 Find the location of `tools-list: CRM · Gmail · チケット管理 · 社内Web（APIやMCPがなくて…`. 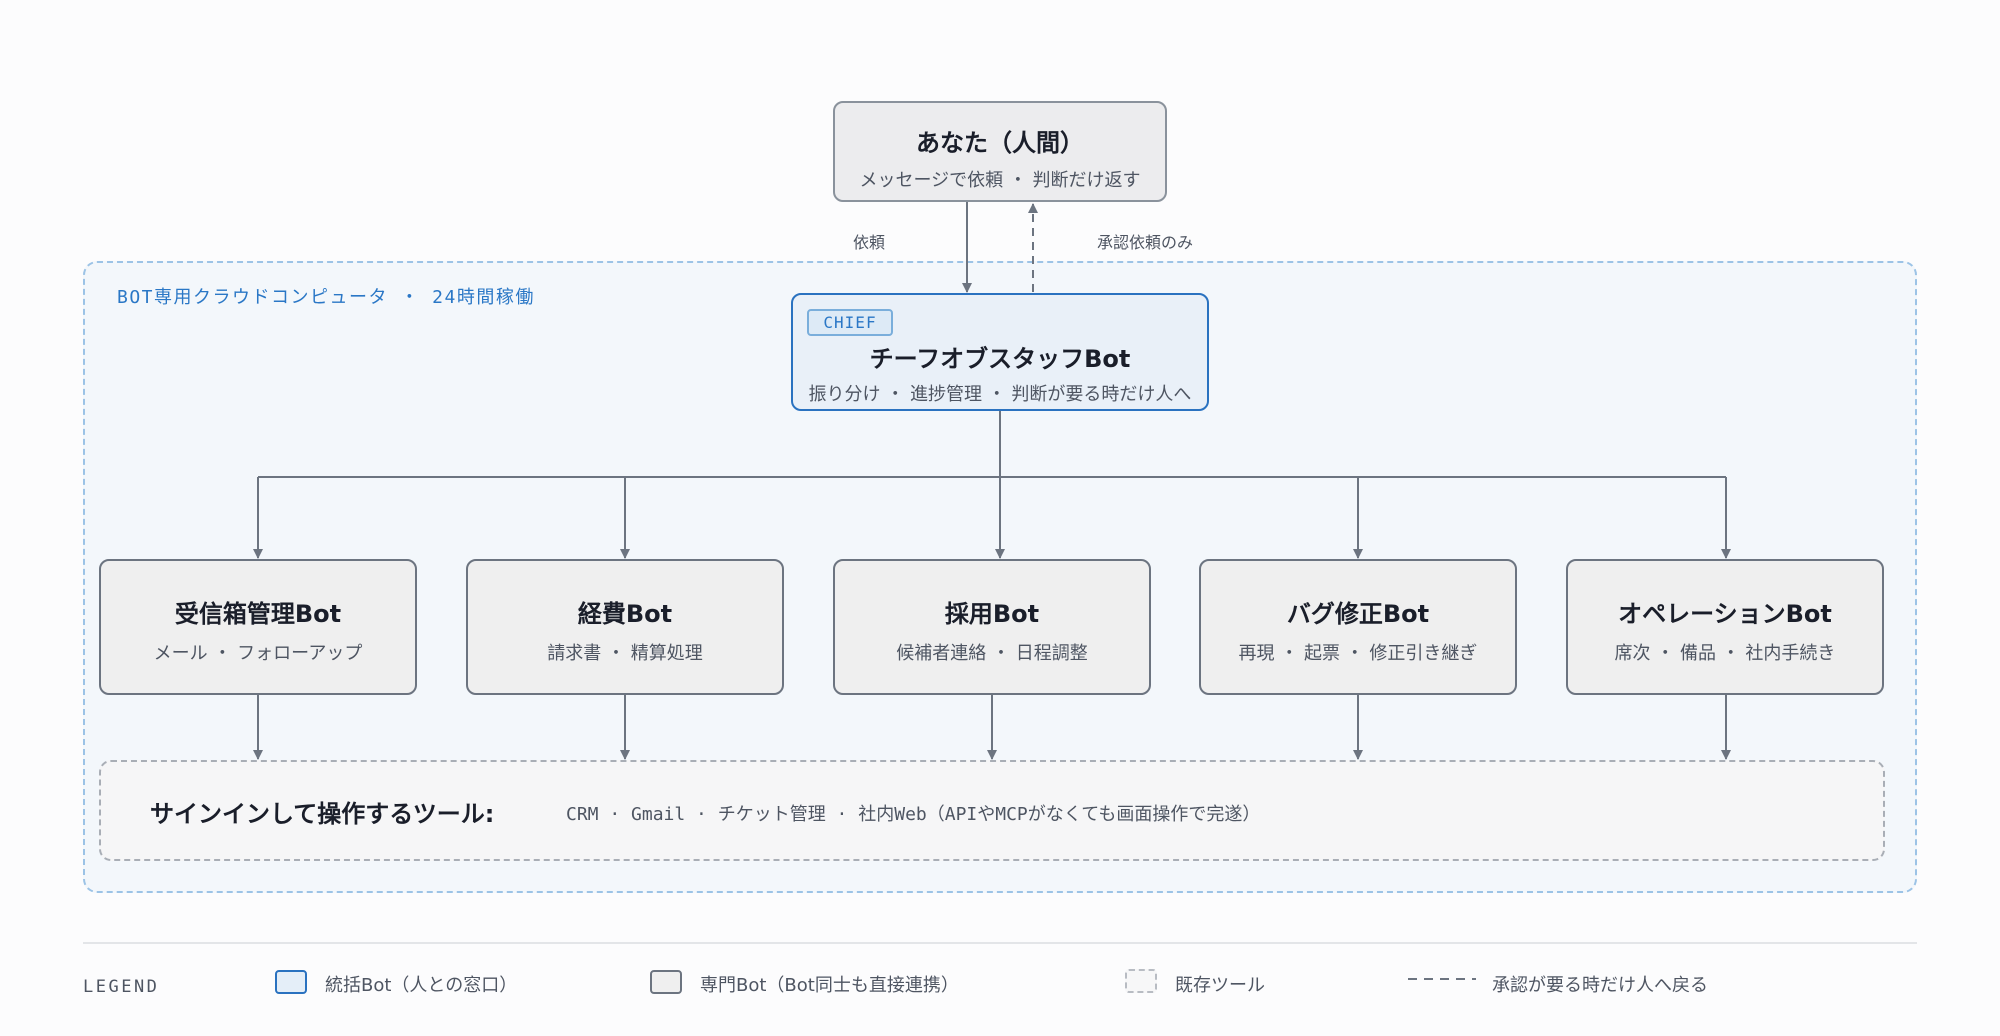

tools-list: CRM · Gmail · チケット管理 · 社内Web（APIやMCPがなくて… is located at coordinates (913, 814).